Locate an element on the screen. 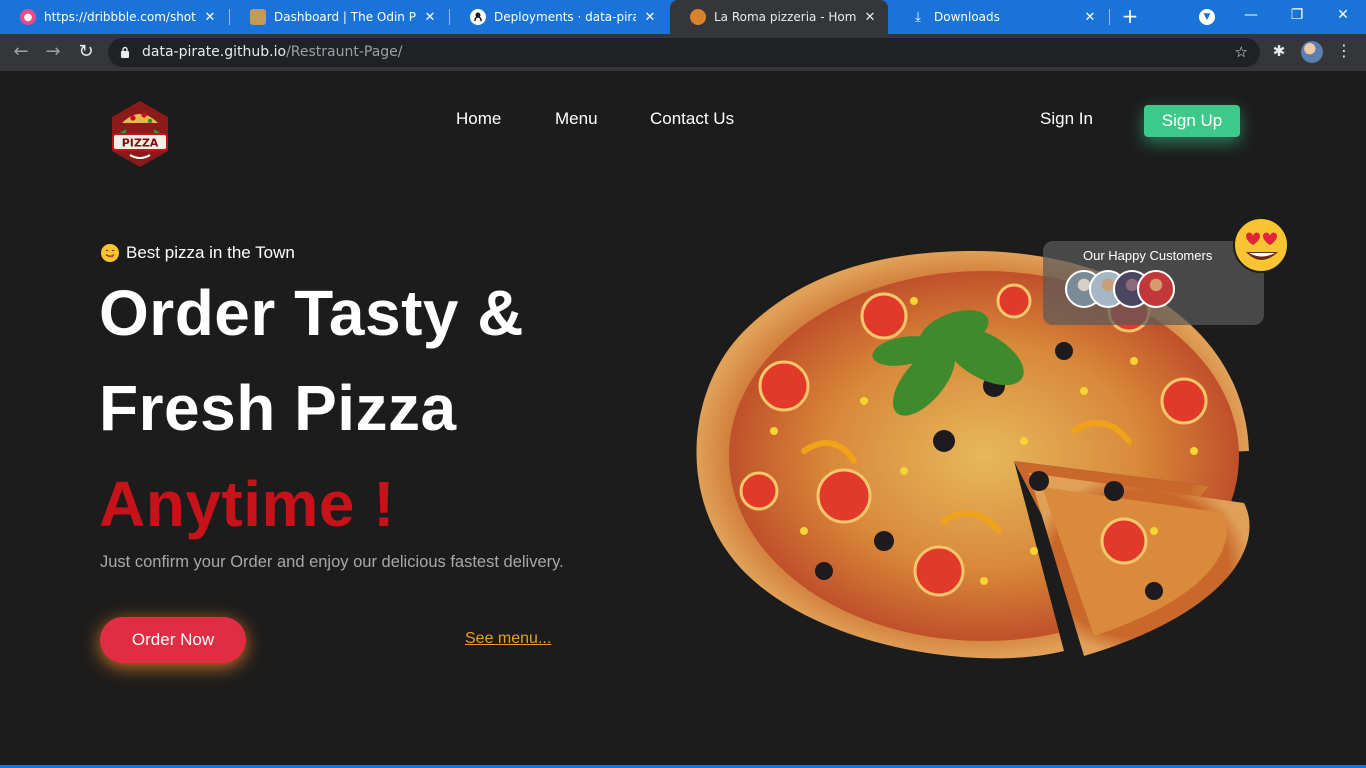 The image size is (1366, 768). hero-heading-line1: Order Tasty & is located at coordinates (311, 313).